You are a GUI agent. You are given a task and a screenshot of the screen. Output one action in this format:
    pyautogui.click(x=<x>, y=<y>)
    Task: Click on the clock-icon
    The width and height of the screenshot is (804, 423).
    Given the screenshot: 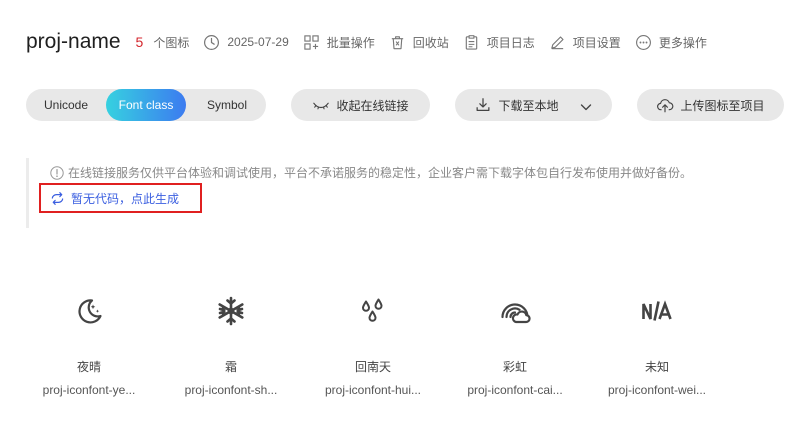 What is the action you would take?
    pyautogui.click(x=211, y=42)
    